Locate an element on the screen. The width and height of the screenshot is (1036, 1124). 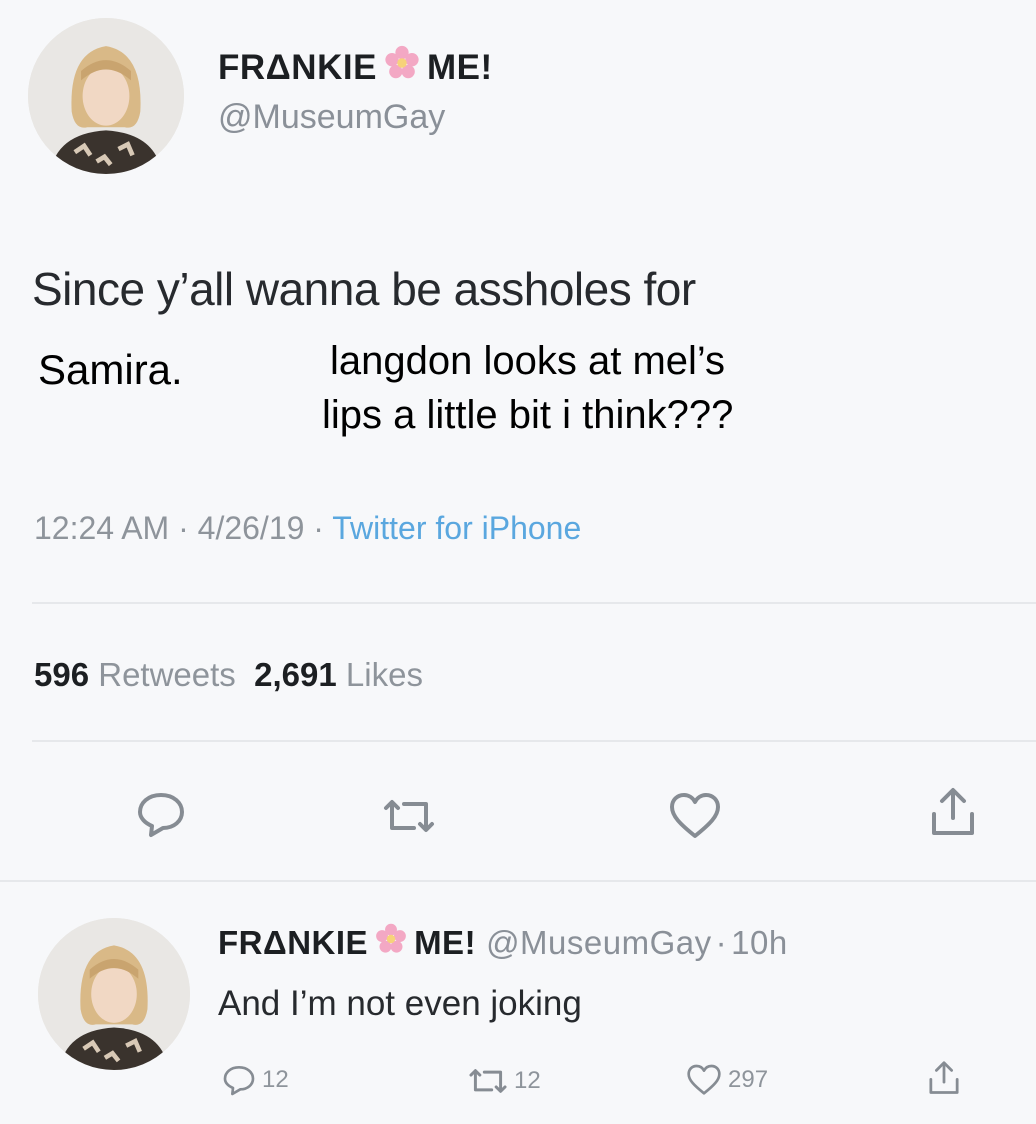
overlay-caption-line2: lips a little bit i think??? is located at coordinates (528, 415).